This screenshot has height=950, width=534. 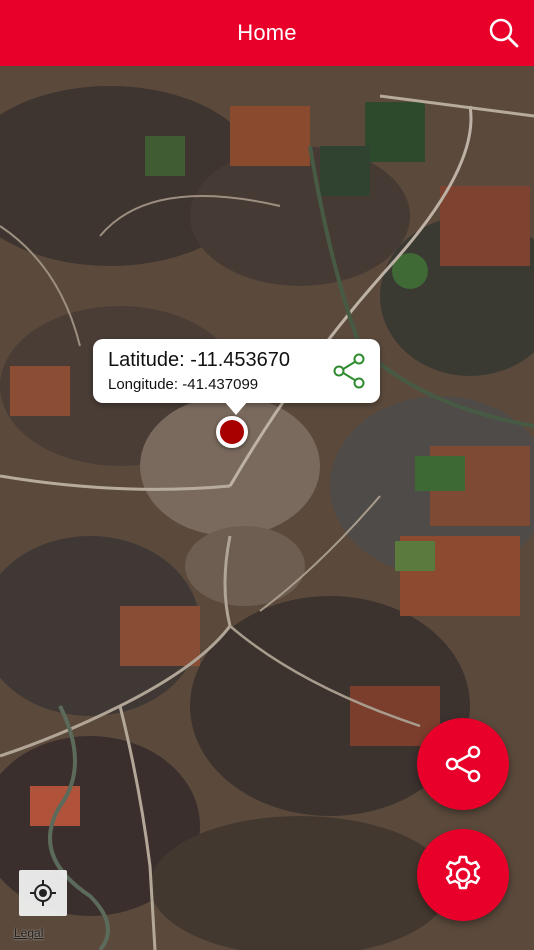 I want to click on navigation-bar: Home, so click(x=267, y=33).